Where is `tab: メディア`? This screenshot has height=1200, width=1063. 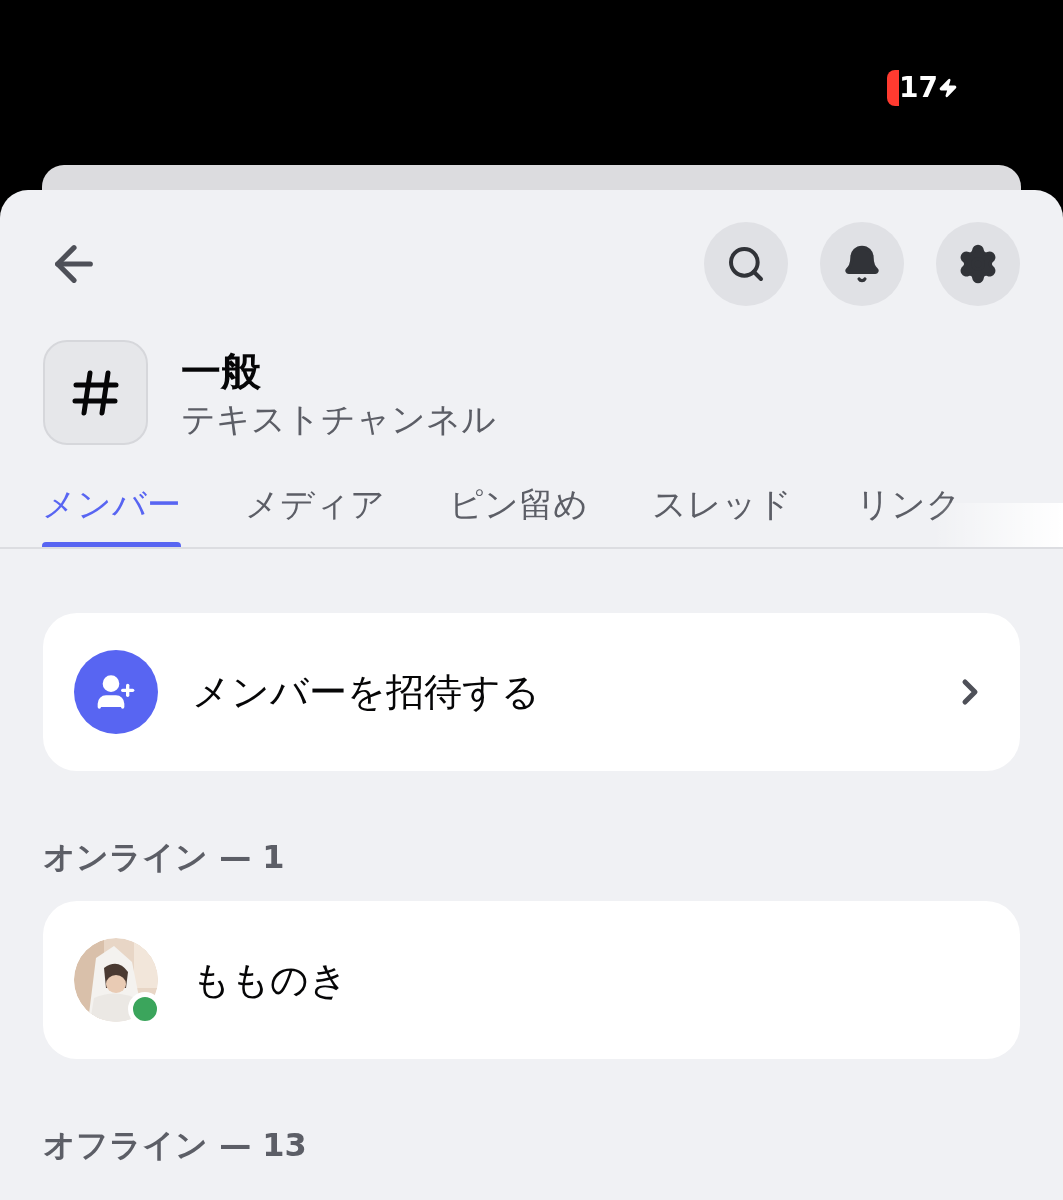
tab: メディア is located at coordinates (315, 505).